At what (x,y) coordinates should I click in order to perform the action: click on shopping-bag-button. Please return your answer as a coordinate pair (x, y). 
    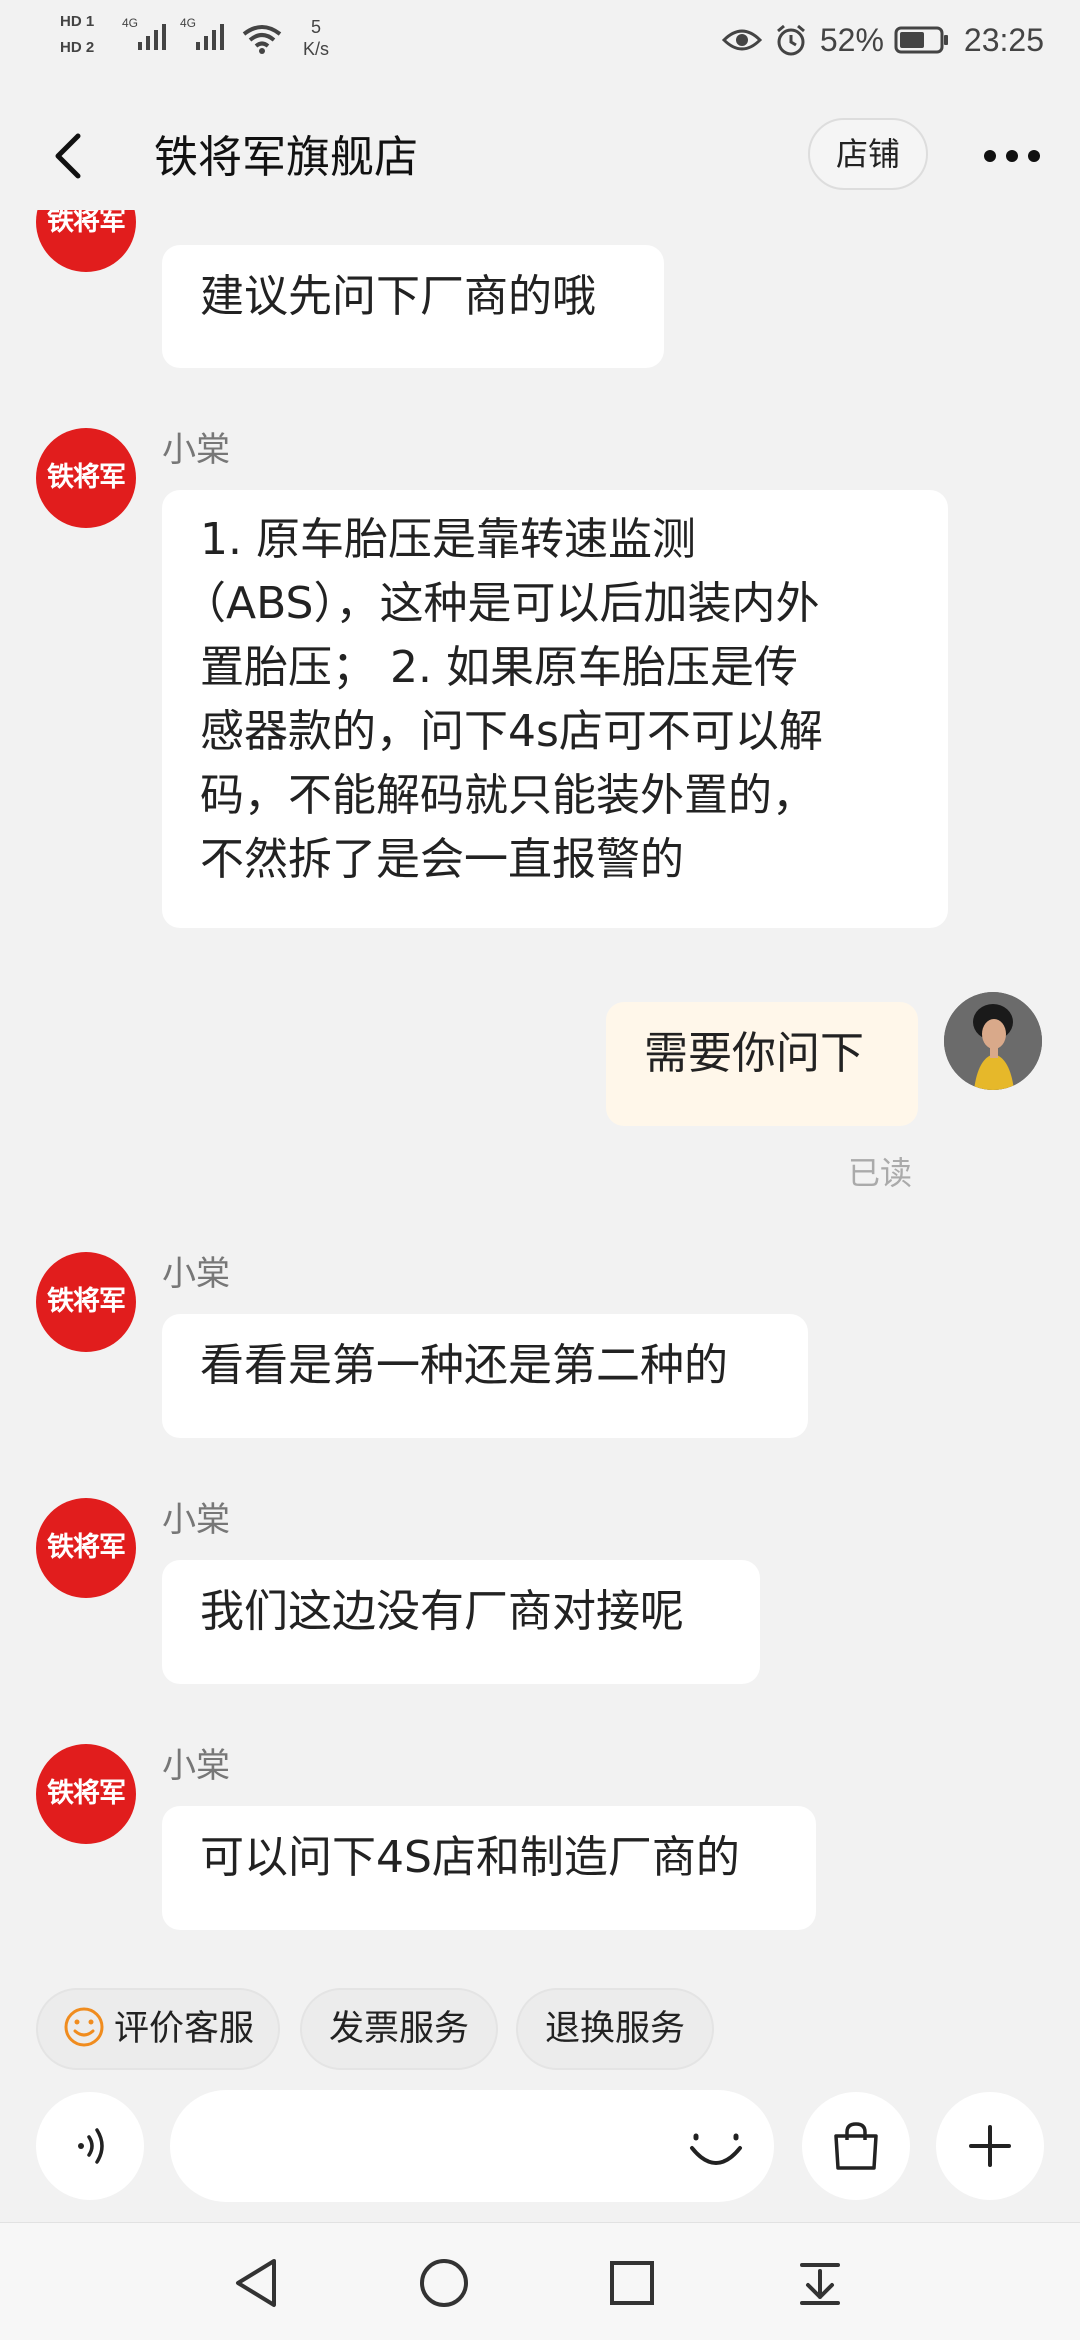
    Looking at the image, I should click on (856, 2146).